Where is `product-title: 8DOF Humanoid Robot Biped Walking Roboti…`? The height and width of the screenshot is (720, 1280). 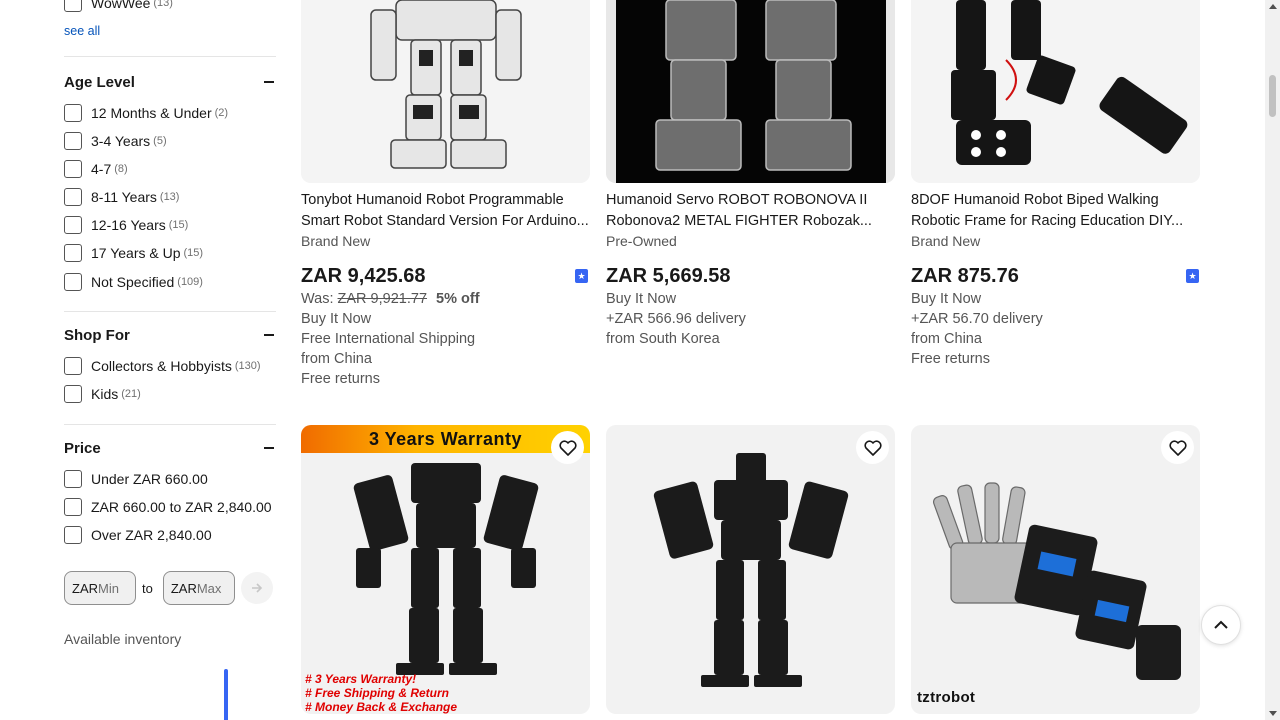 product-title: 8DOF Humanoid Robot Biped Walking Roboti… is located at coordinates (1055, 211).